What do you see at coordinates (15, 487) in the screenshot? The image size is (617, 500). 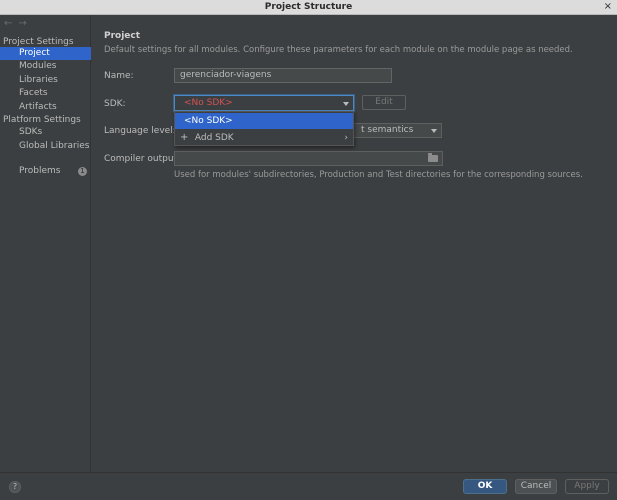 I see `help-icon: ?` at bounding box center [15, 487].